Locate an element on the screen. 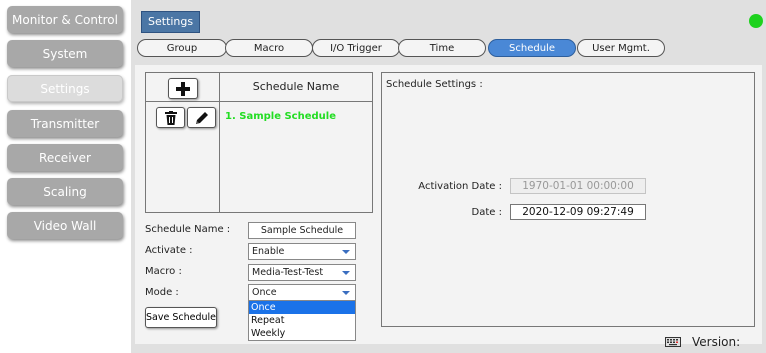 Image resolution: width=766 pixels, height=353 pixels. add-schedule-button is located at coordinates (183, 88).